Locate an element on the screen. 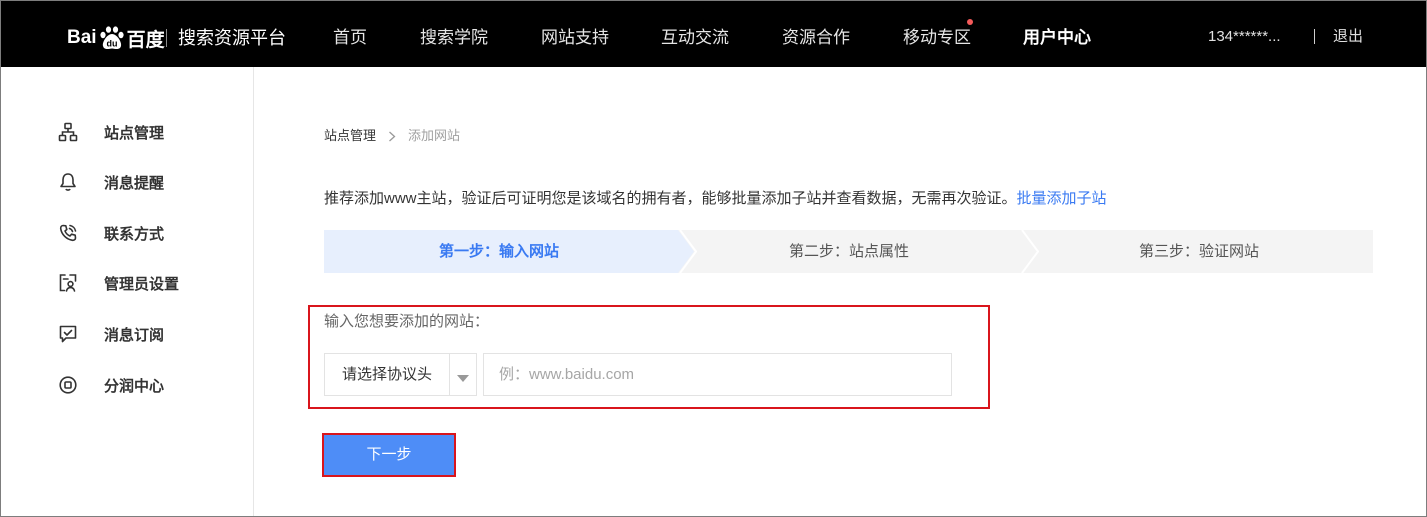 This screenshot has width=1427, height=517. step-3: 第三步：验证网站 is located at coordinates (1198, 251).